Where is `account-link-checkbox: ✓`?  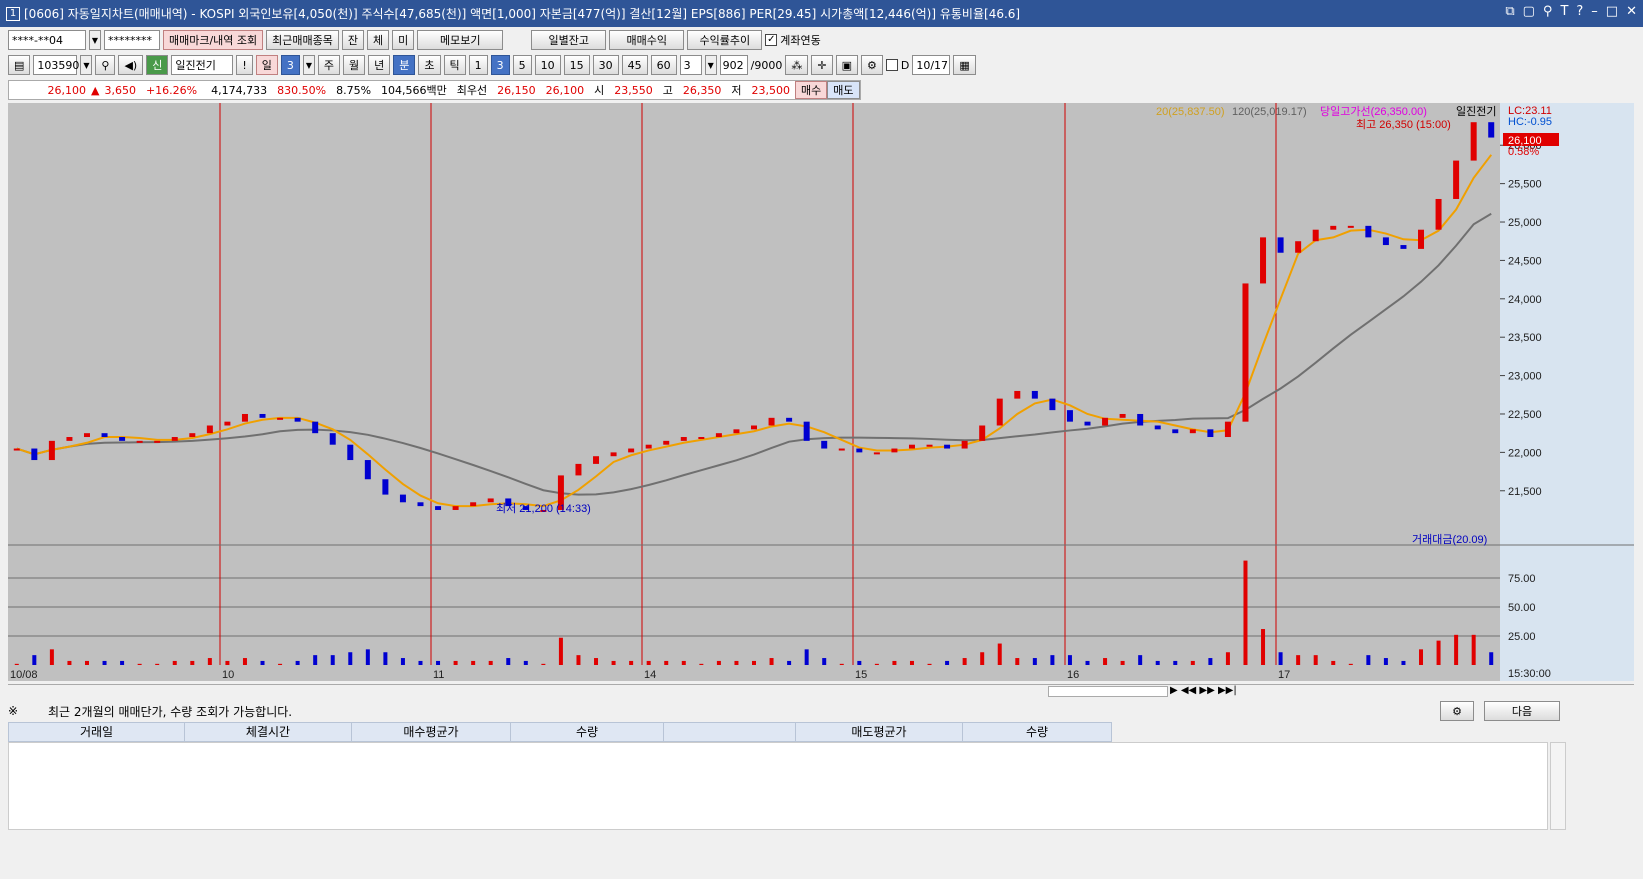 account-link-checkbox: ✓ is located at coordinates (771, 40).